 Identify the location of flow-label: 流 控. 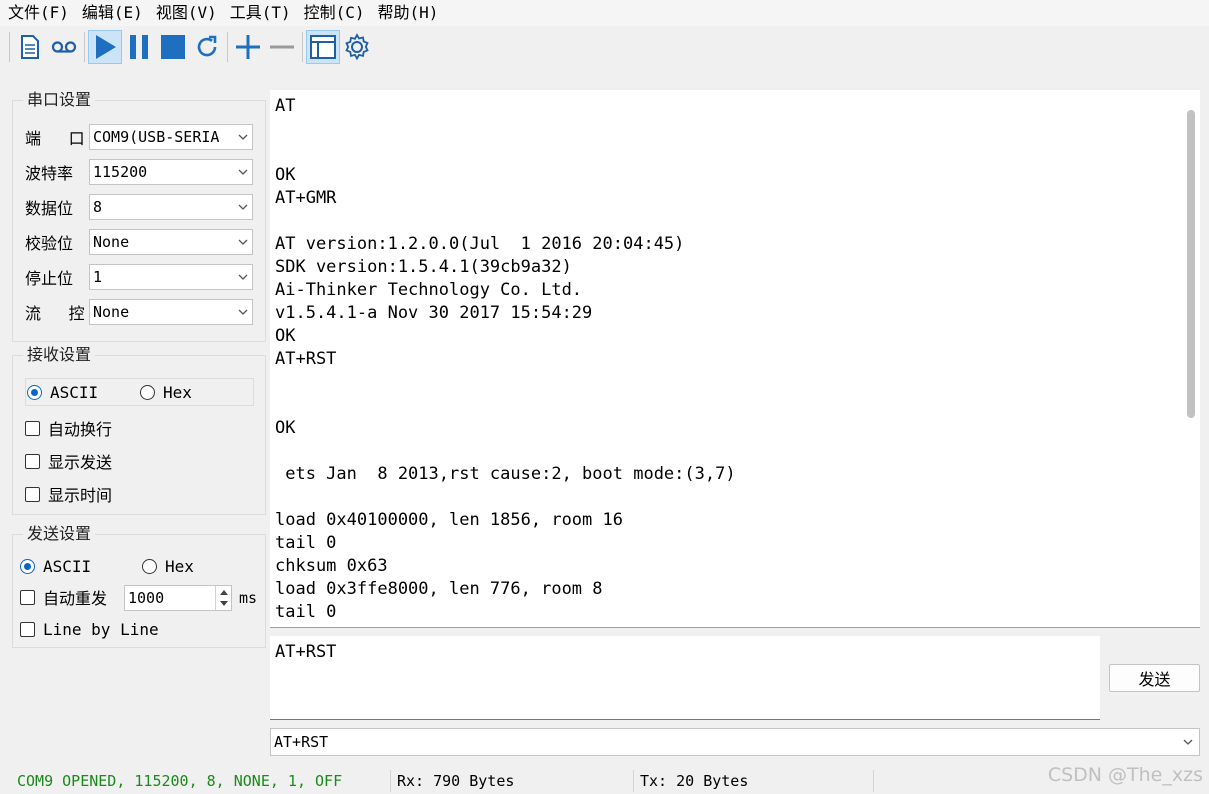
(55, 313).